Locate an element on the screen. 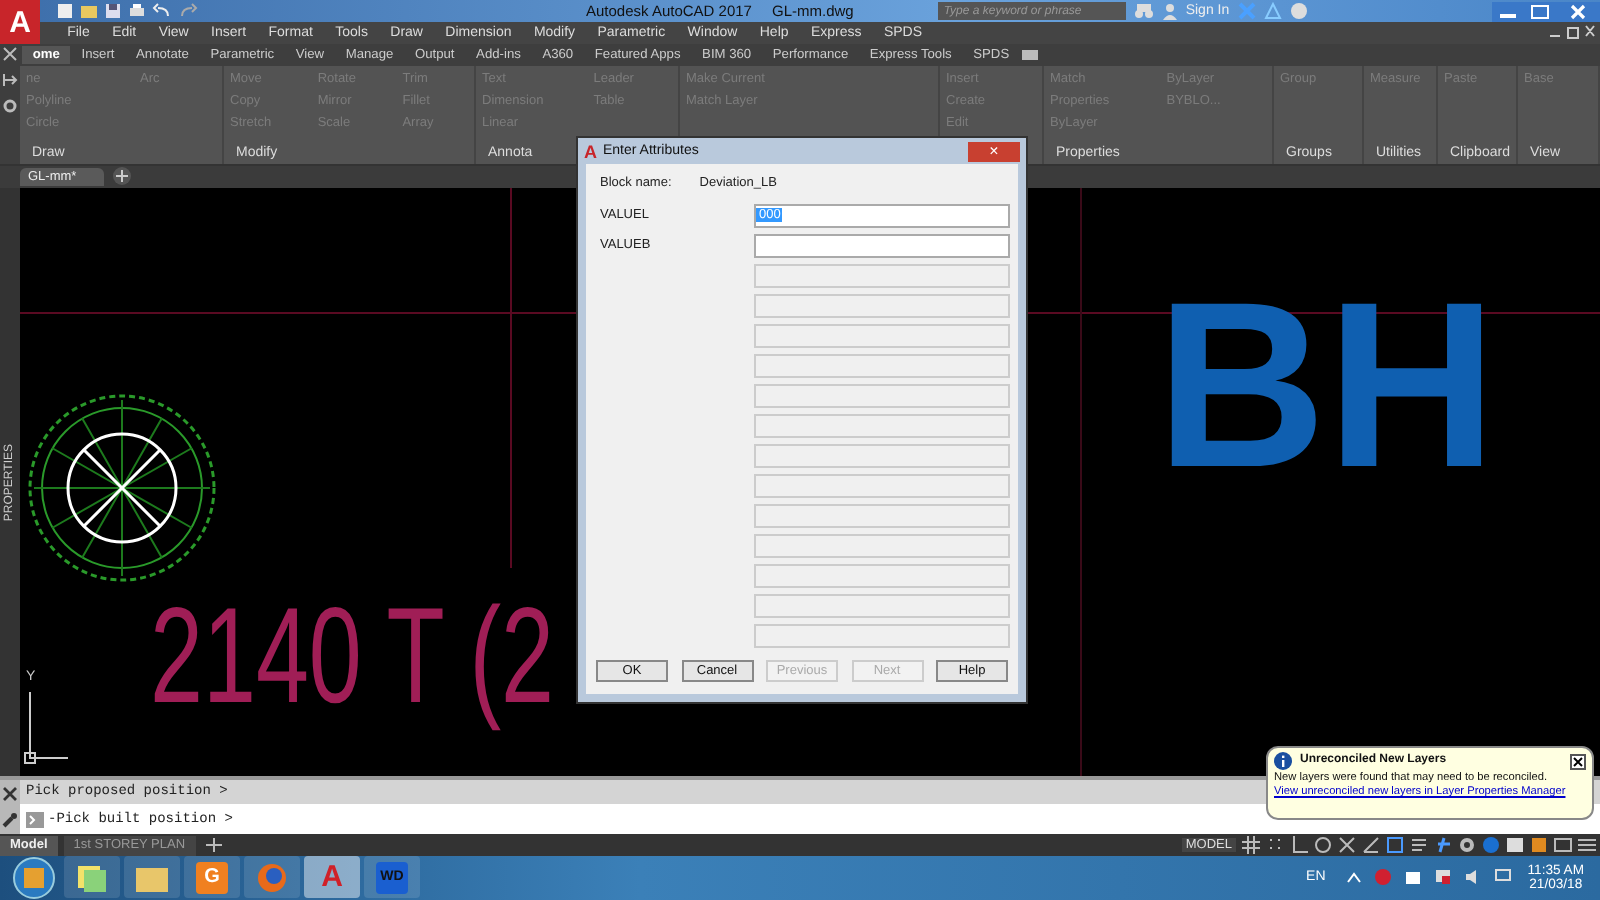 The width and height of the screenshot is (1600, 900). box-icon is located at coordinates (1412, 877).